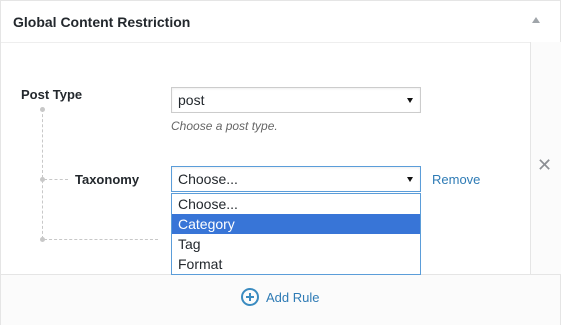  Describe the element at coordinates (101, 239) in the screenshot. I see `tree-connector-end` at that location.